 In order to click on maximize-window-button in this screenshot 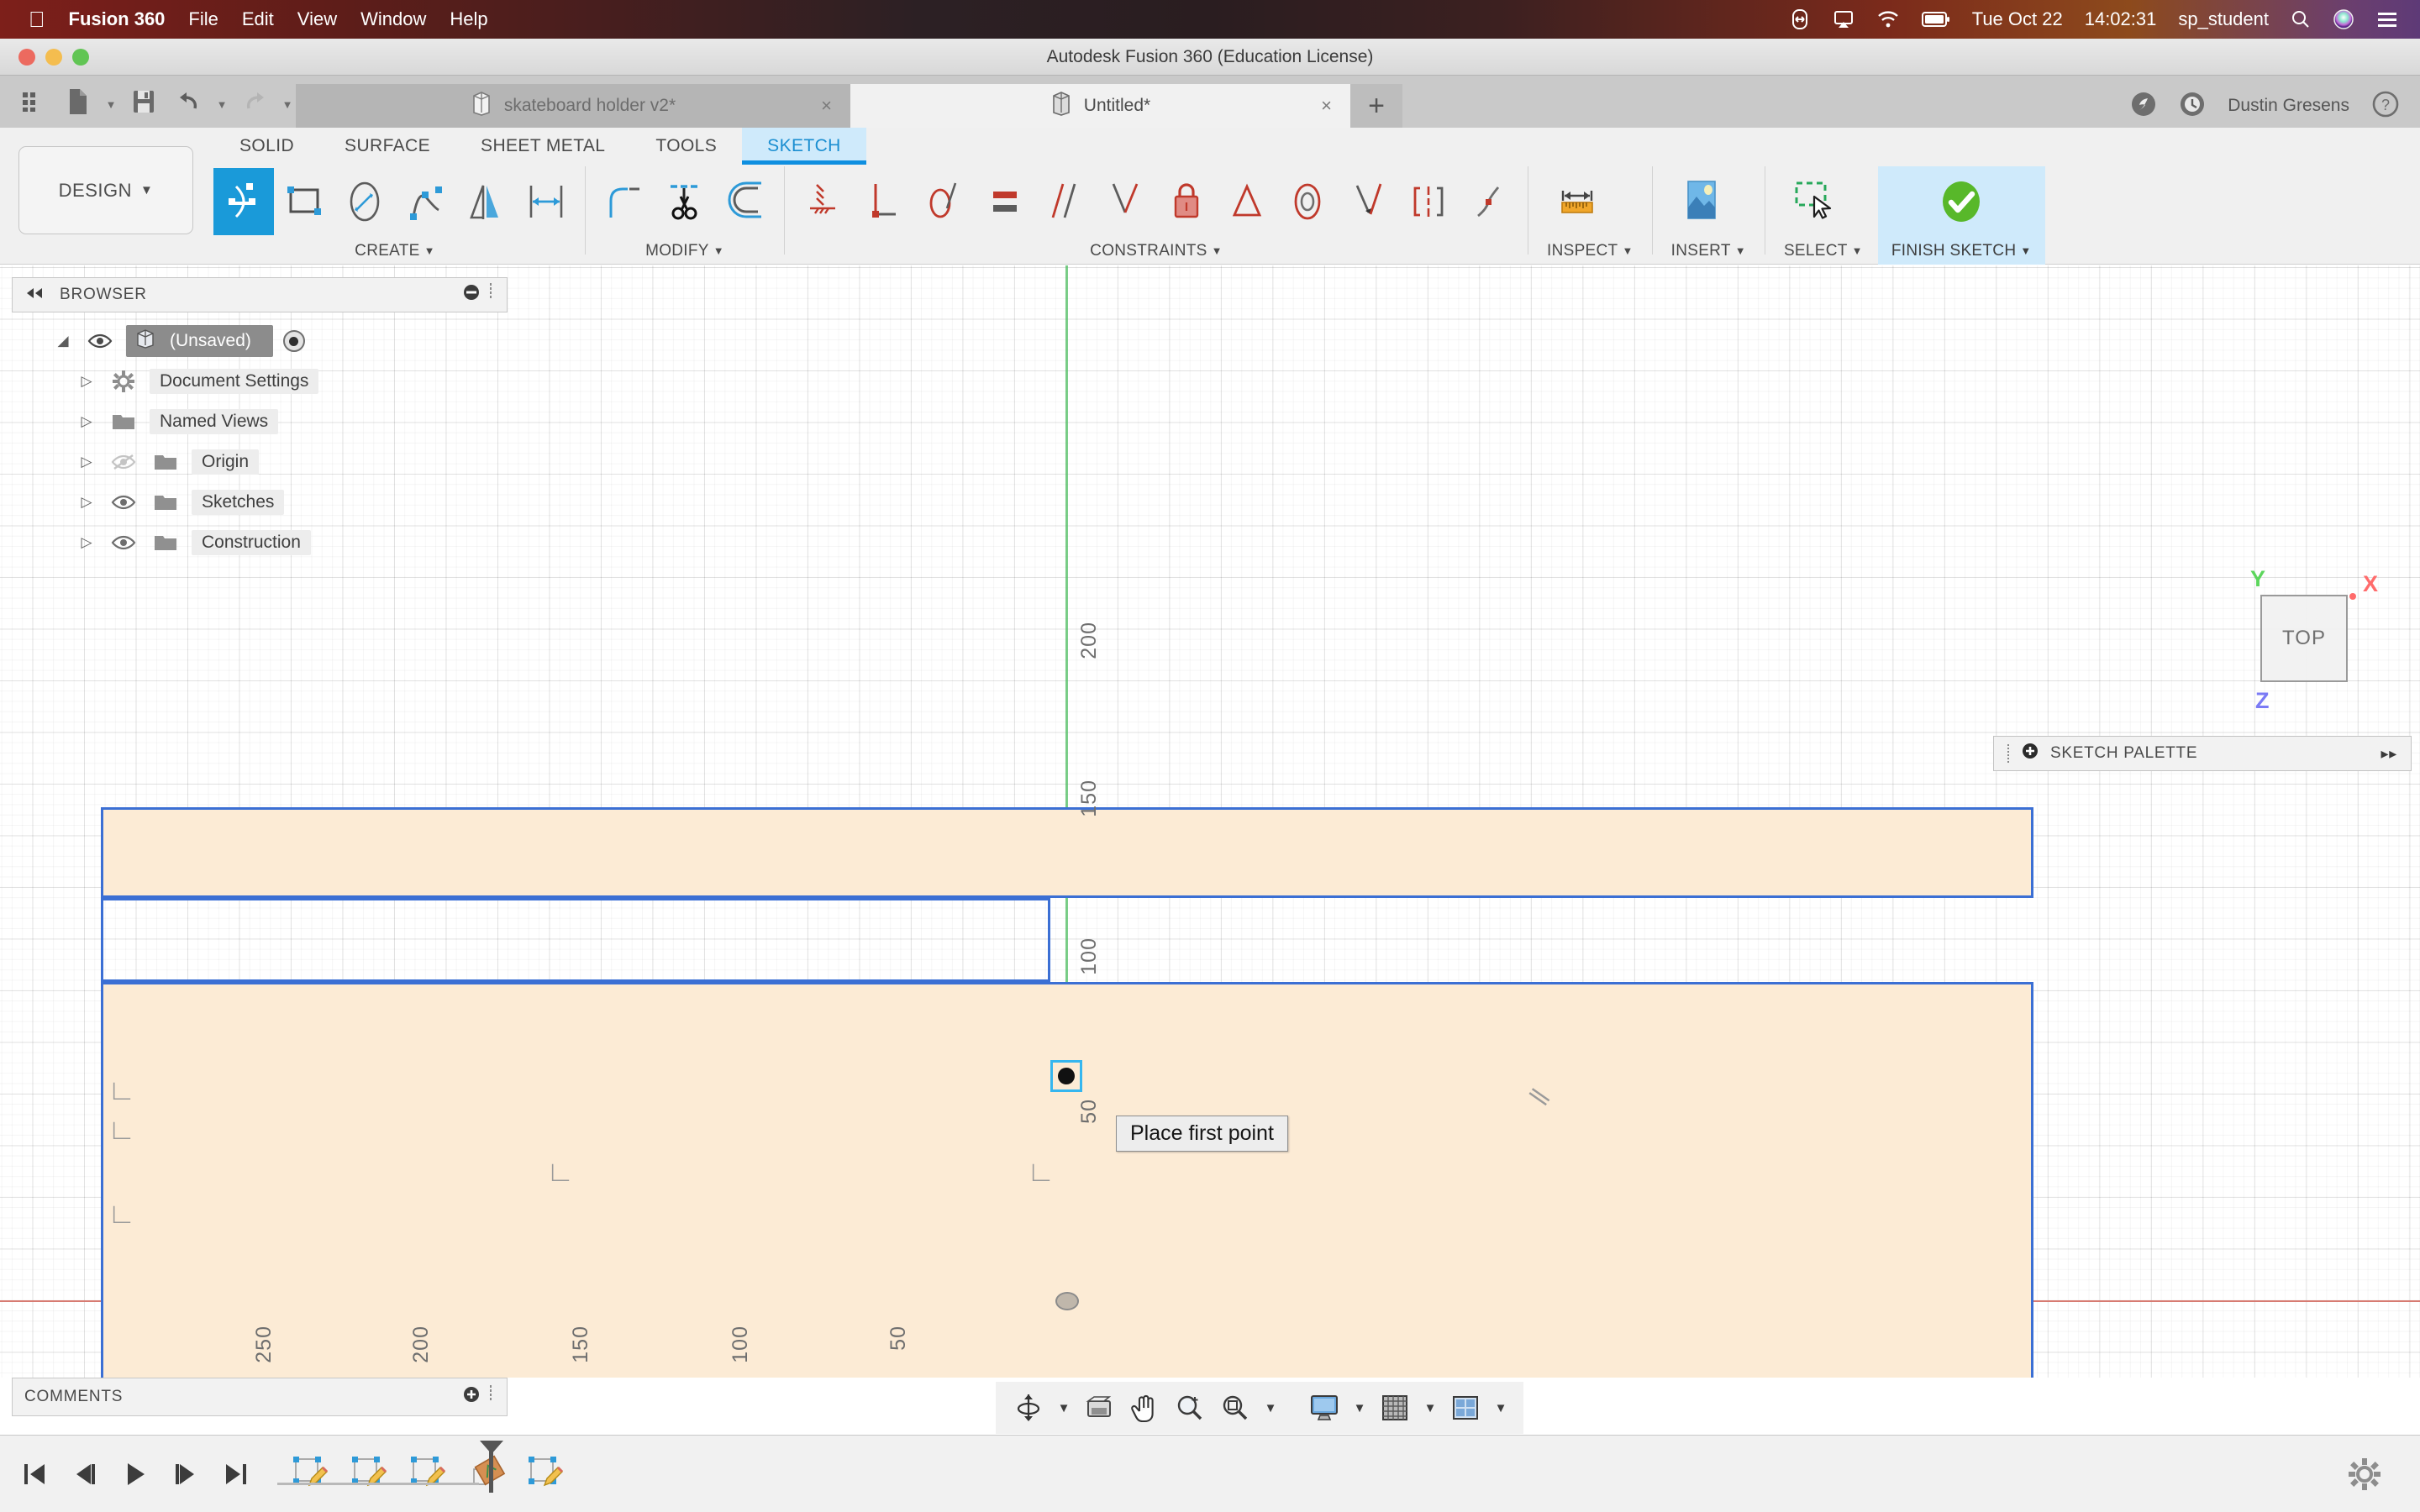, I will do `click(80, 57)`.